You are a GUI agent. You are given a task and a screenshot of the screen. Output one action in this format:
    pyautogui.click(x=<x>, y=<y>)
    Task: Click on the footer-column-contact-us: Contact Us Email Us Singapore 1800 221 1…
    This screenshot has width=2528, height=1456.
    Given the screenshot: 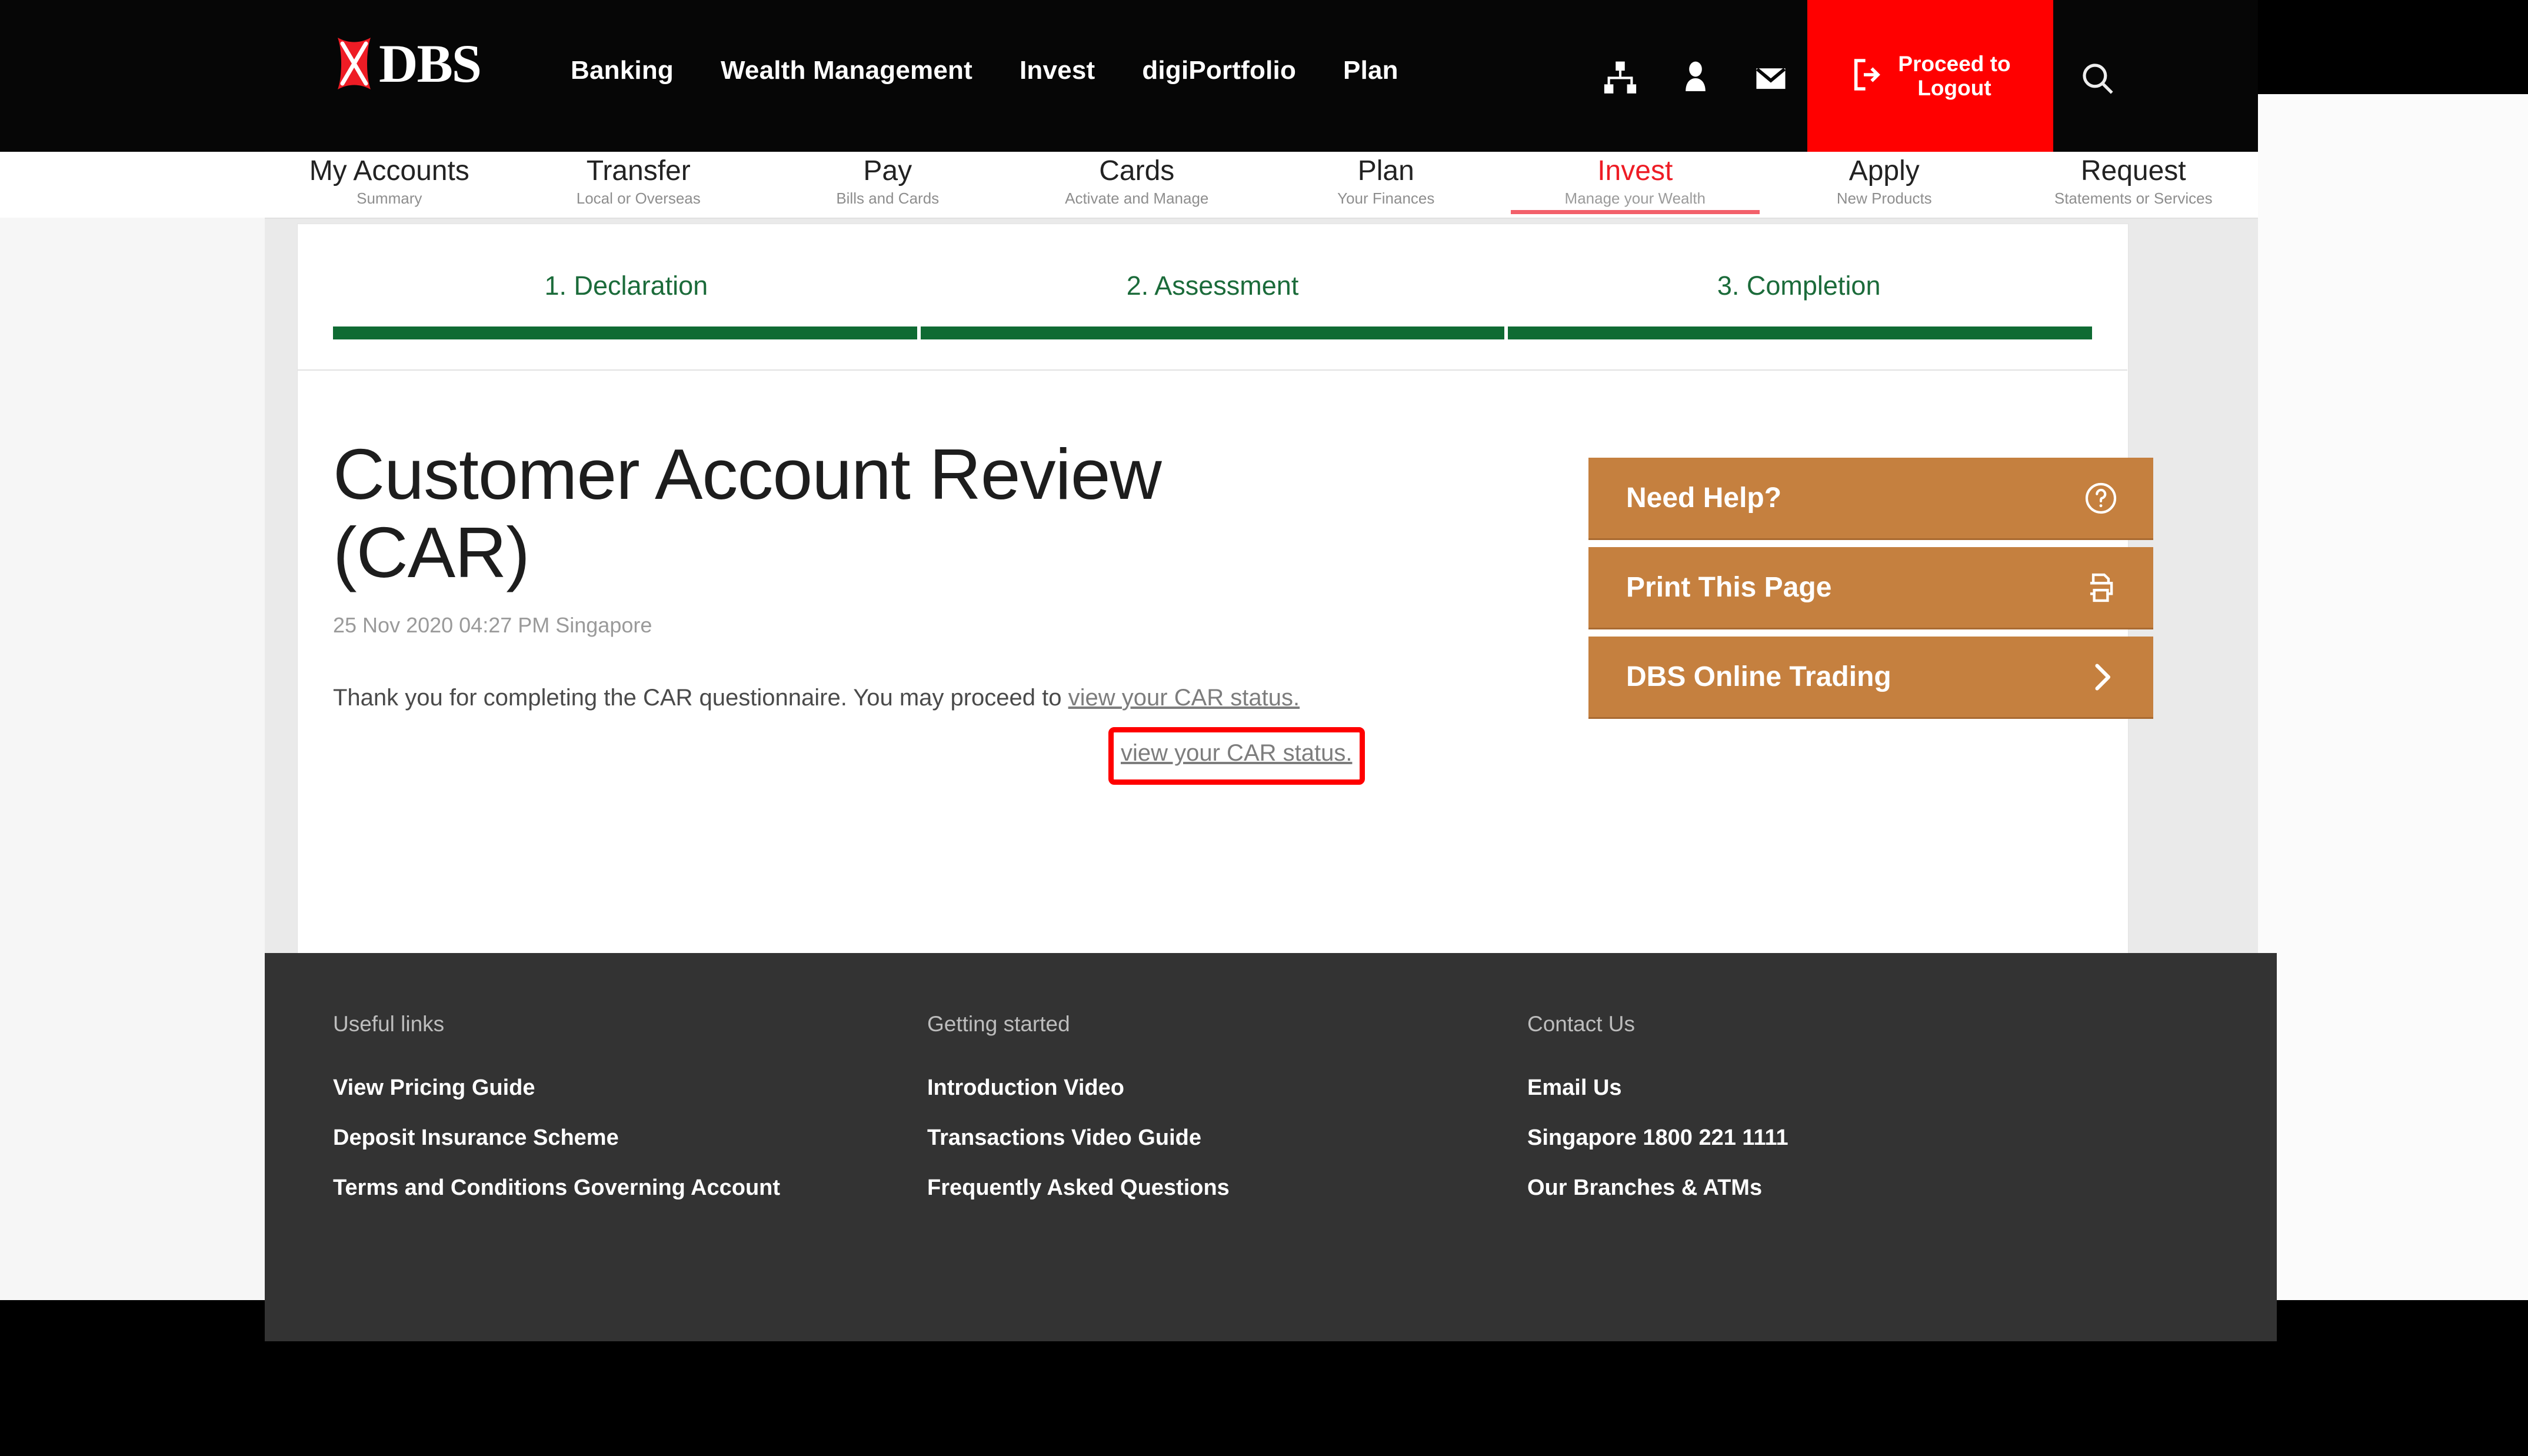 What is the action you would take?
    pyautogui.click(x=1871, y=1118)
    